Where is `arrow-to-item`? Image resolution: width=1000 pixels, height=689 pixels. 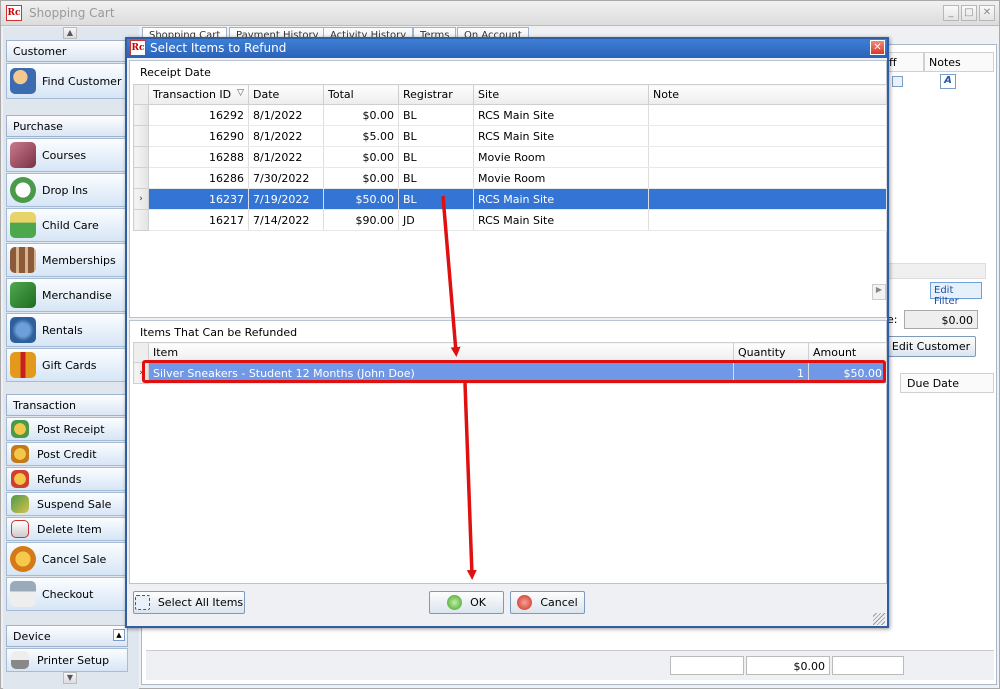
arrow-to-item is located at coordinates (451, 276).